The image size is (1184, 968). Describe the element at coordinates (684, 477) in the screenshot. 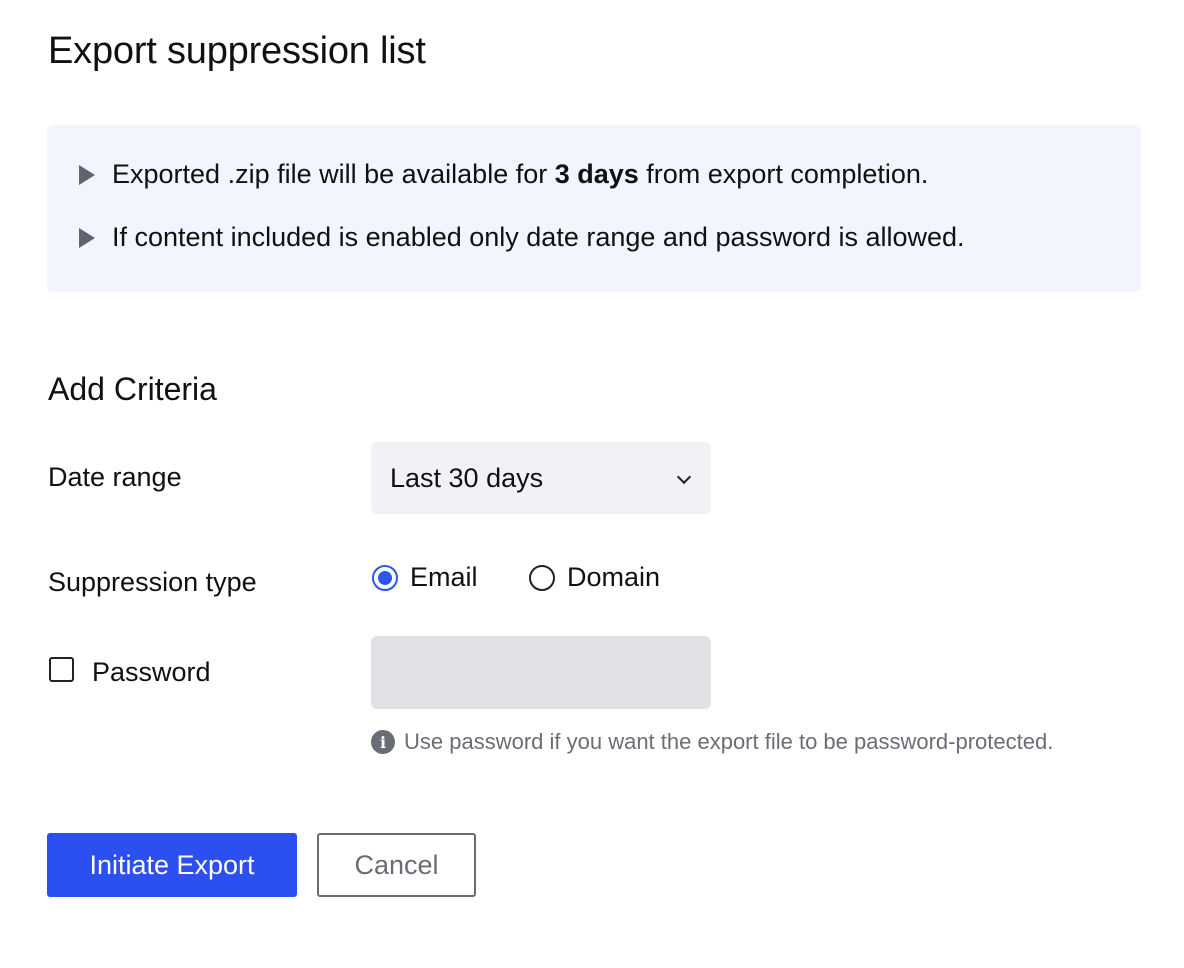

I see `chevron-down-icon` at that location.